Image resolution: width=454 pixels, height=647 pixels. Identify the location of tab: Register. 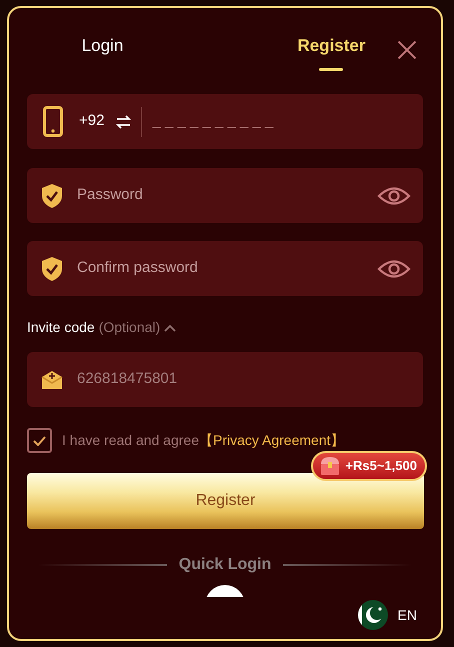
(331, 50).